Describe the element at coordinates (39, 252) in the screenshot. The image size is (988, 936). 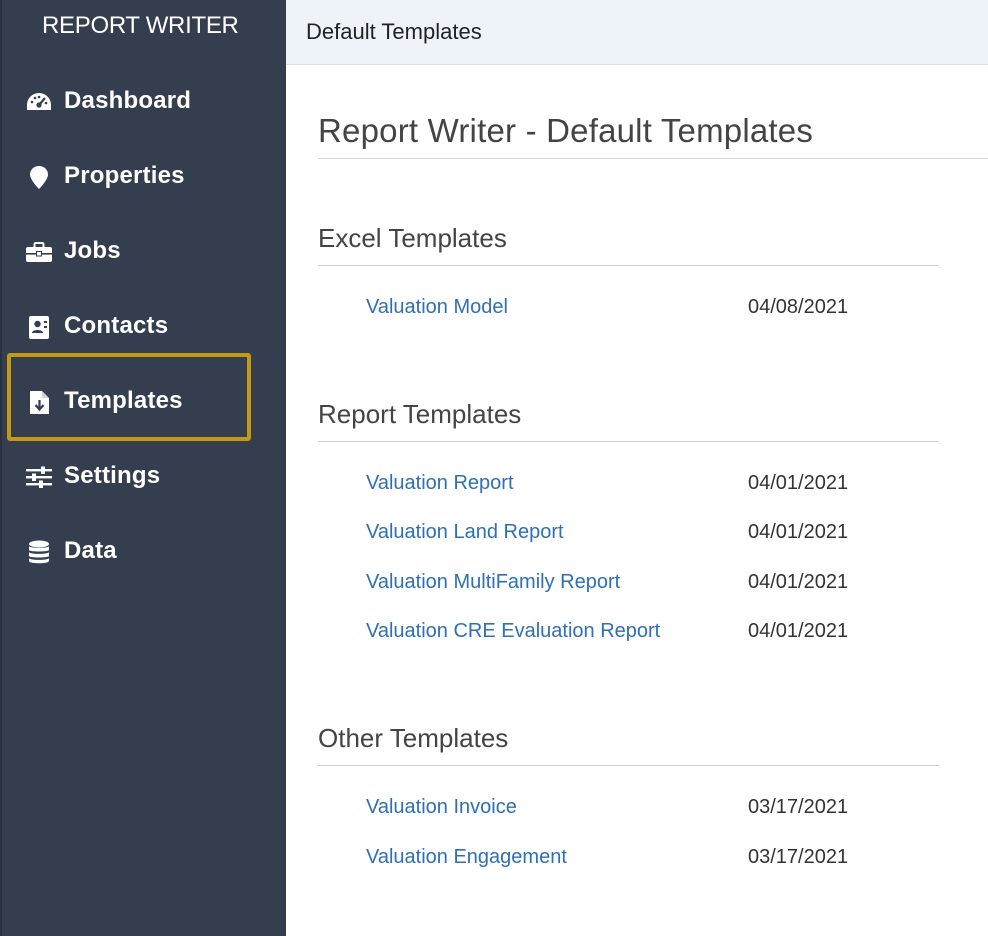
I see `briefcase-icon` at that location.